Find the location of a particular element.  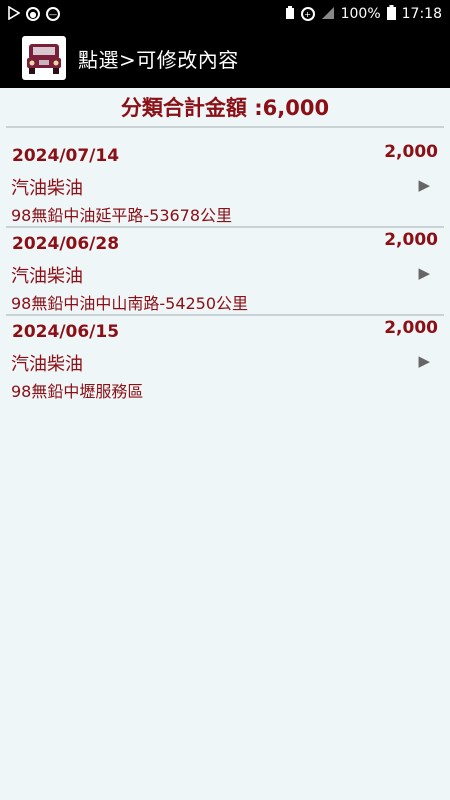

record-note: 98無鉛中壢服務區 is located at coordinates (77, 391).